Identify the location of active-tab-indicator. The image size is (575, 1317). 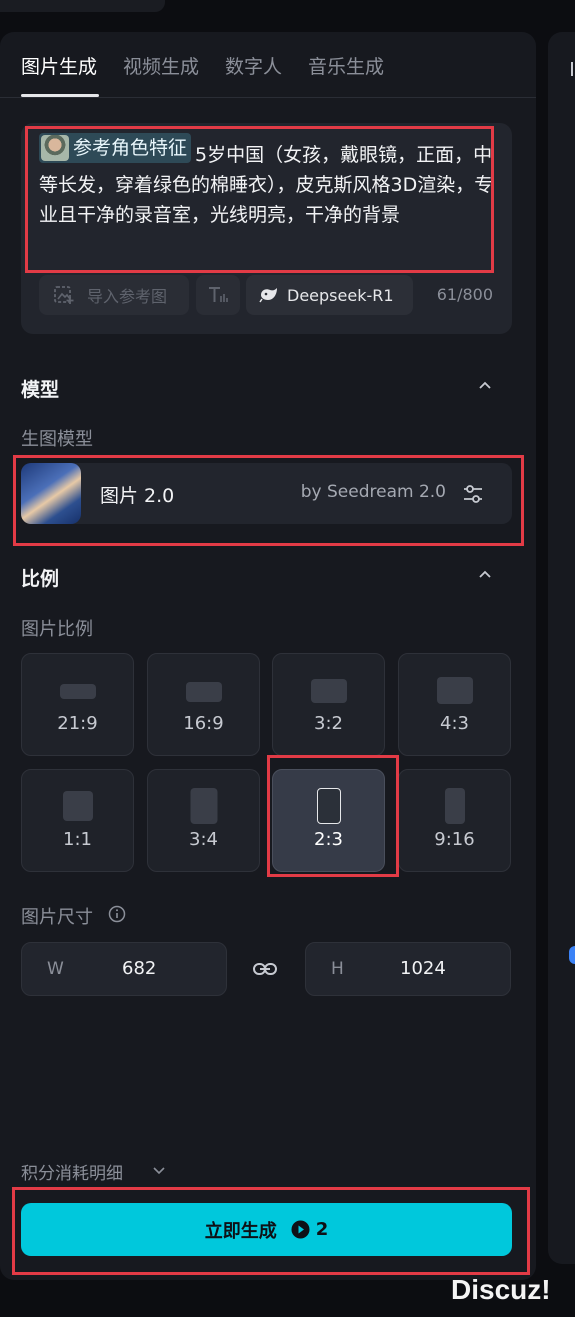
(60, 95).